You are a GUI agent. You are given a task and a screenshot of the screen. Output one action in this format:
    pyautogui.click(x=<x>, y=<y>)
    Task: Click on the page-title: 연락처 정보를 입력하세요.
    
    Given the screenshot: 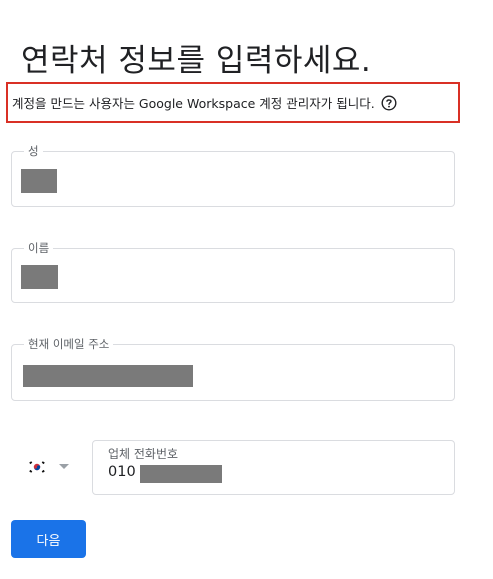 What is the action you would take?
    pyautogui.click(x=196, y=60)
    